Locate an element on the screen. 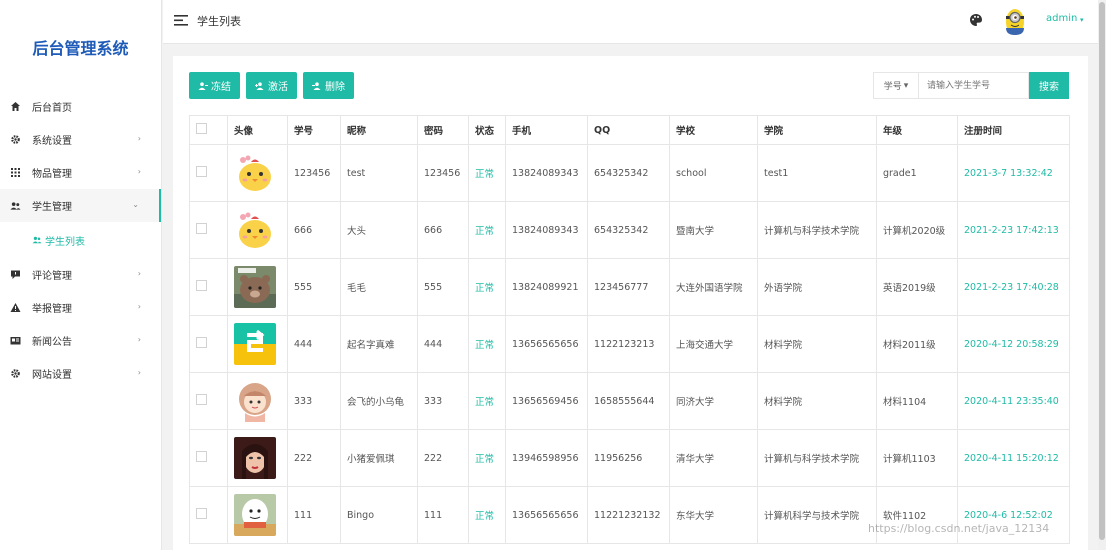 This screenshot has width=1106, height=550. topbar: 学生列表 admin ▾ is located at coordinates (631, 22).